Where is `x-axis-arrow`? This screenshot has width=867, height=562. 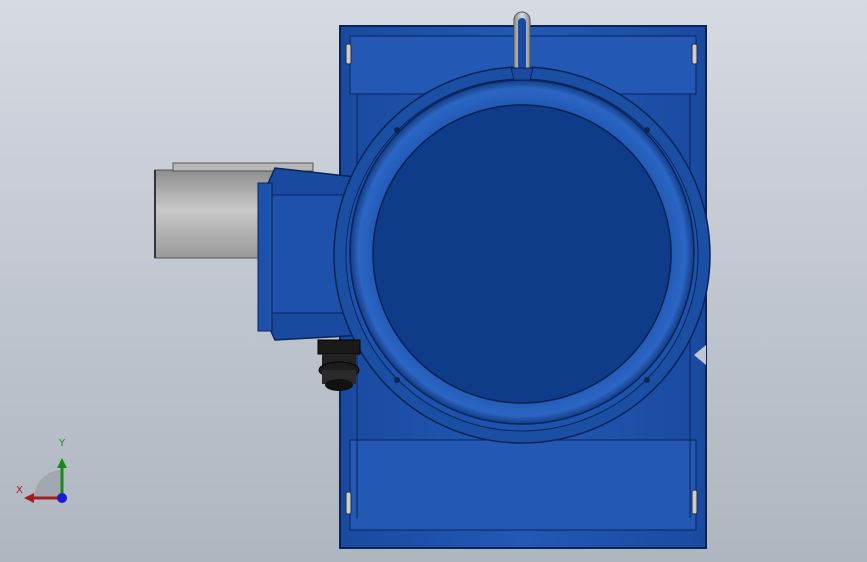 x-axis-arrow is located at coordinates (29, 498).